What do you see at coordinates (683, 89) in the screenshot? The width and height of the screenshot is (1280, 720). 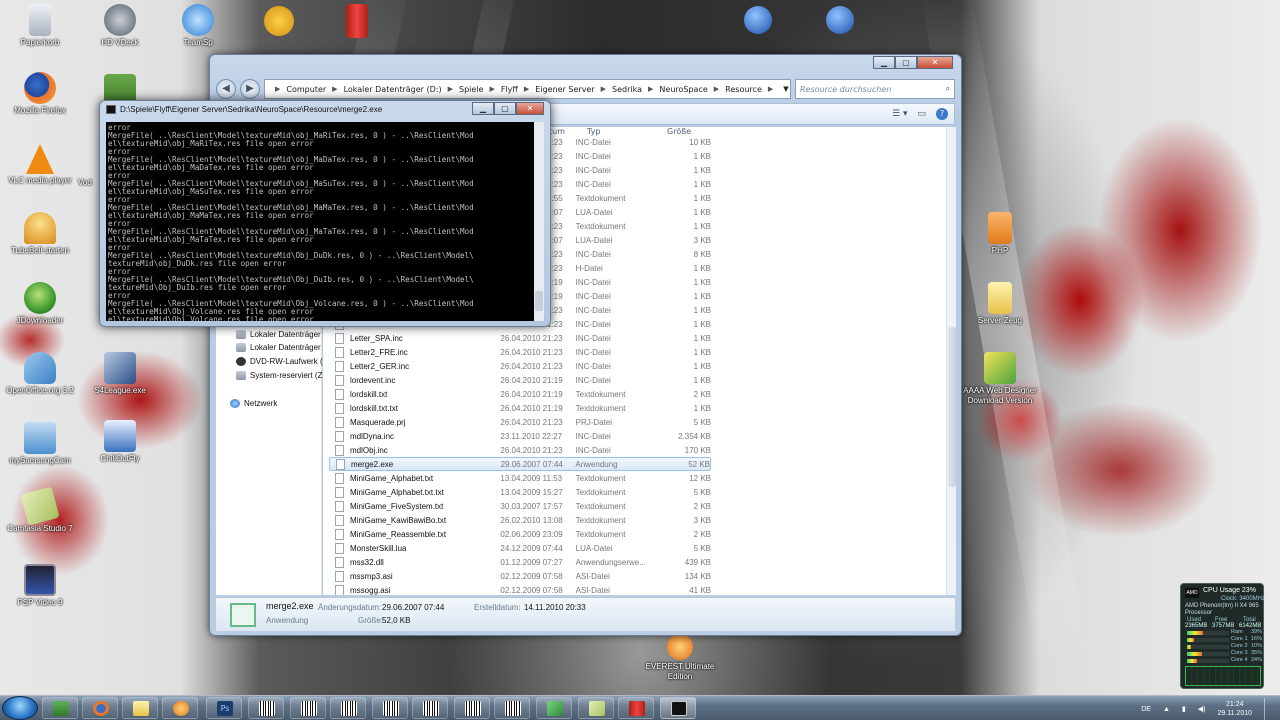 I see `breadcrumb-item: NeuroSpace` at bounding box center [683, 89].